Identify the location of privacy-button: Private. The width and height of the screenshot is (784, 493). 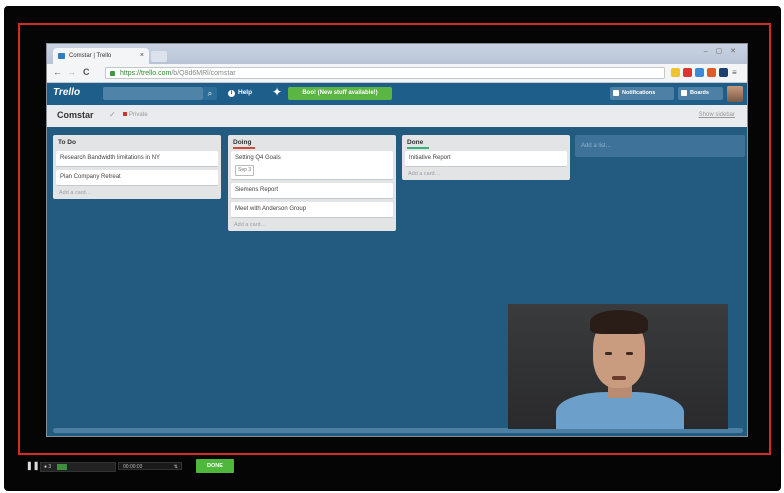
(135, 115).